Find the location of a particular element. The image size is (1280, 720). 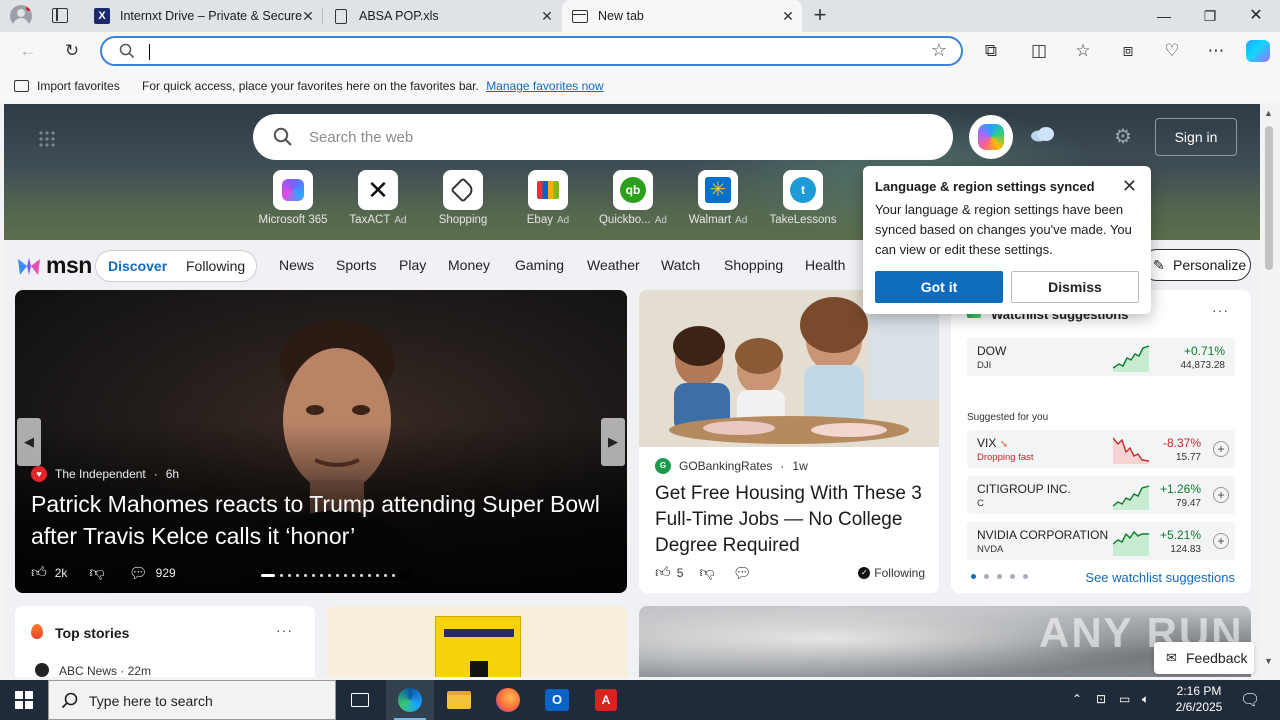

scroll-thumb is located at coordinates (1269, 198).